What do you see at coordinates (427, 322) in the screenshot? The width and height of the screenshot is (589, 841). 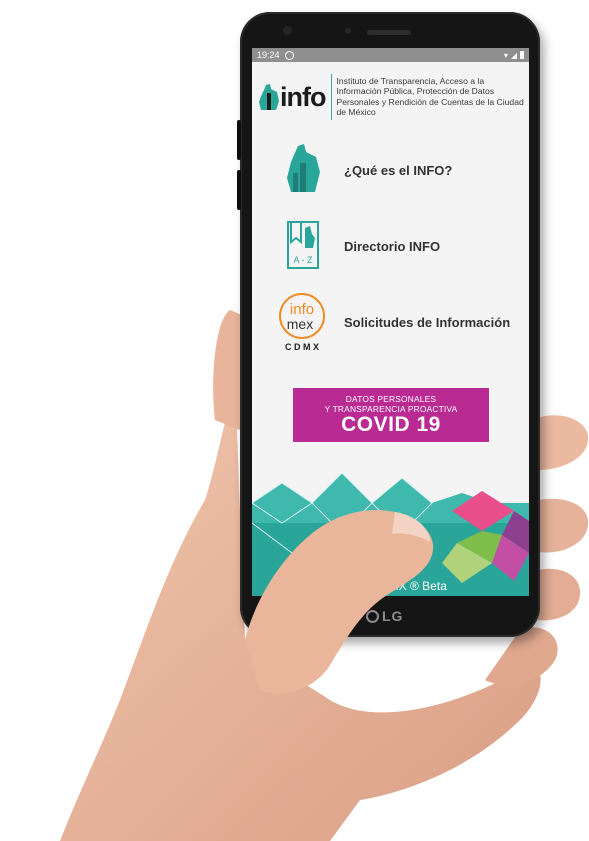 I see `menu-label: Solicitudes de Información` at bounding box center [427, 322].